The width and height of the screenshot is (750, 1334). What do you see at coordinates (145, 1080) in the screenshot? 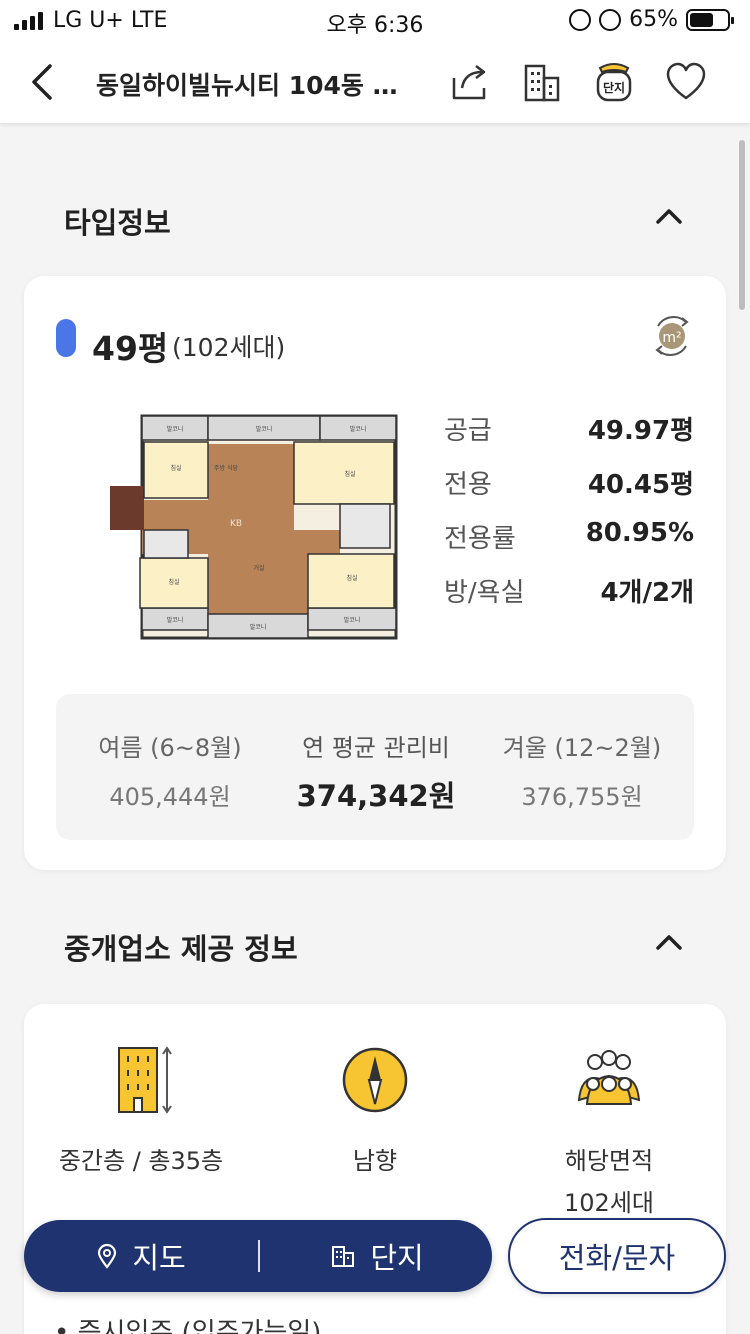
I see `building-floor-icon` at bounding box center [145, 1080].